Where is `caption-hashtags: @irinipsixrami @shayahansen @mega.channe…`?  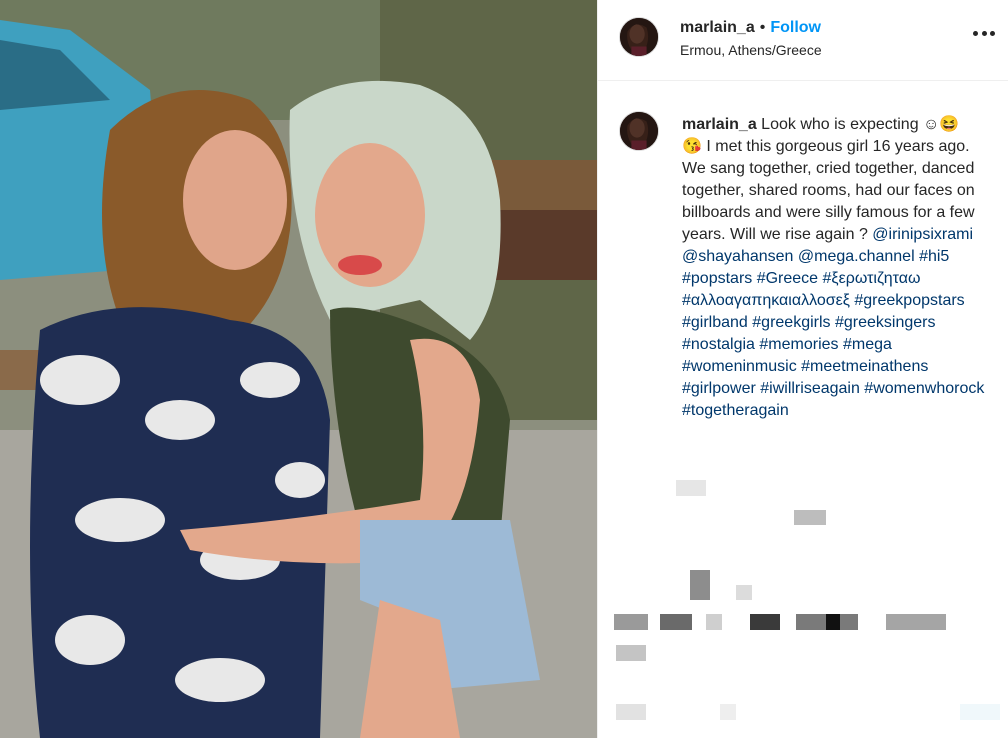
caption-hashtags: @irinipsixrami @shayahansen @mega.channe… is located at coordinates (833, 322).